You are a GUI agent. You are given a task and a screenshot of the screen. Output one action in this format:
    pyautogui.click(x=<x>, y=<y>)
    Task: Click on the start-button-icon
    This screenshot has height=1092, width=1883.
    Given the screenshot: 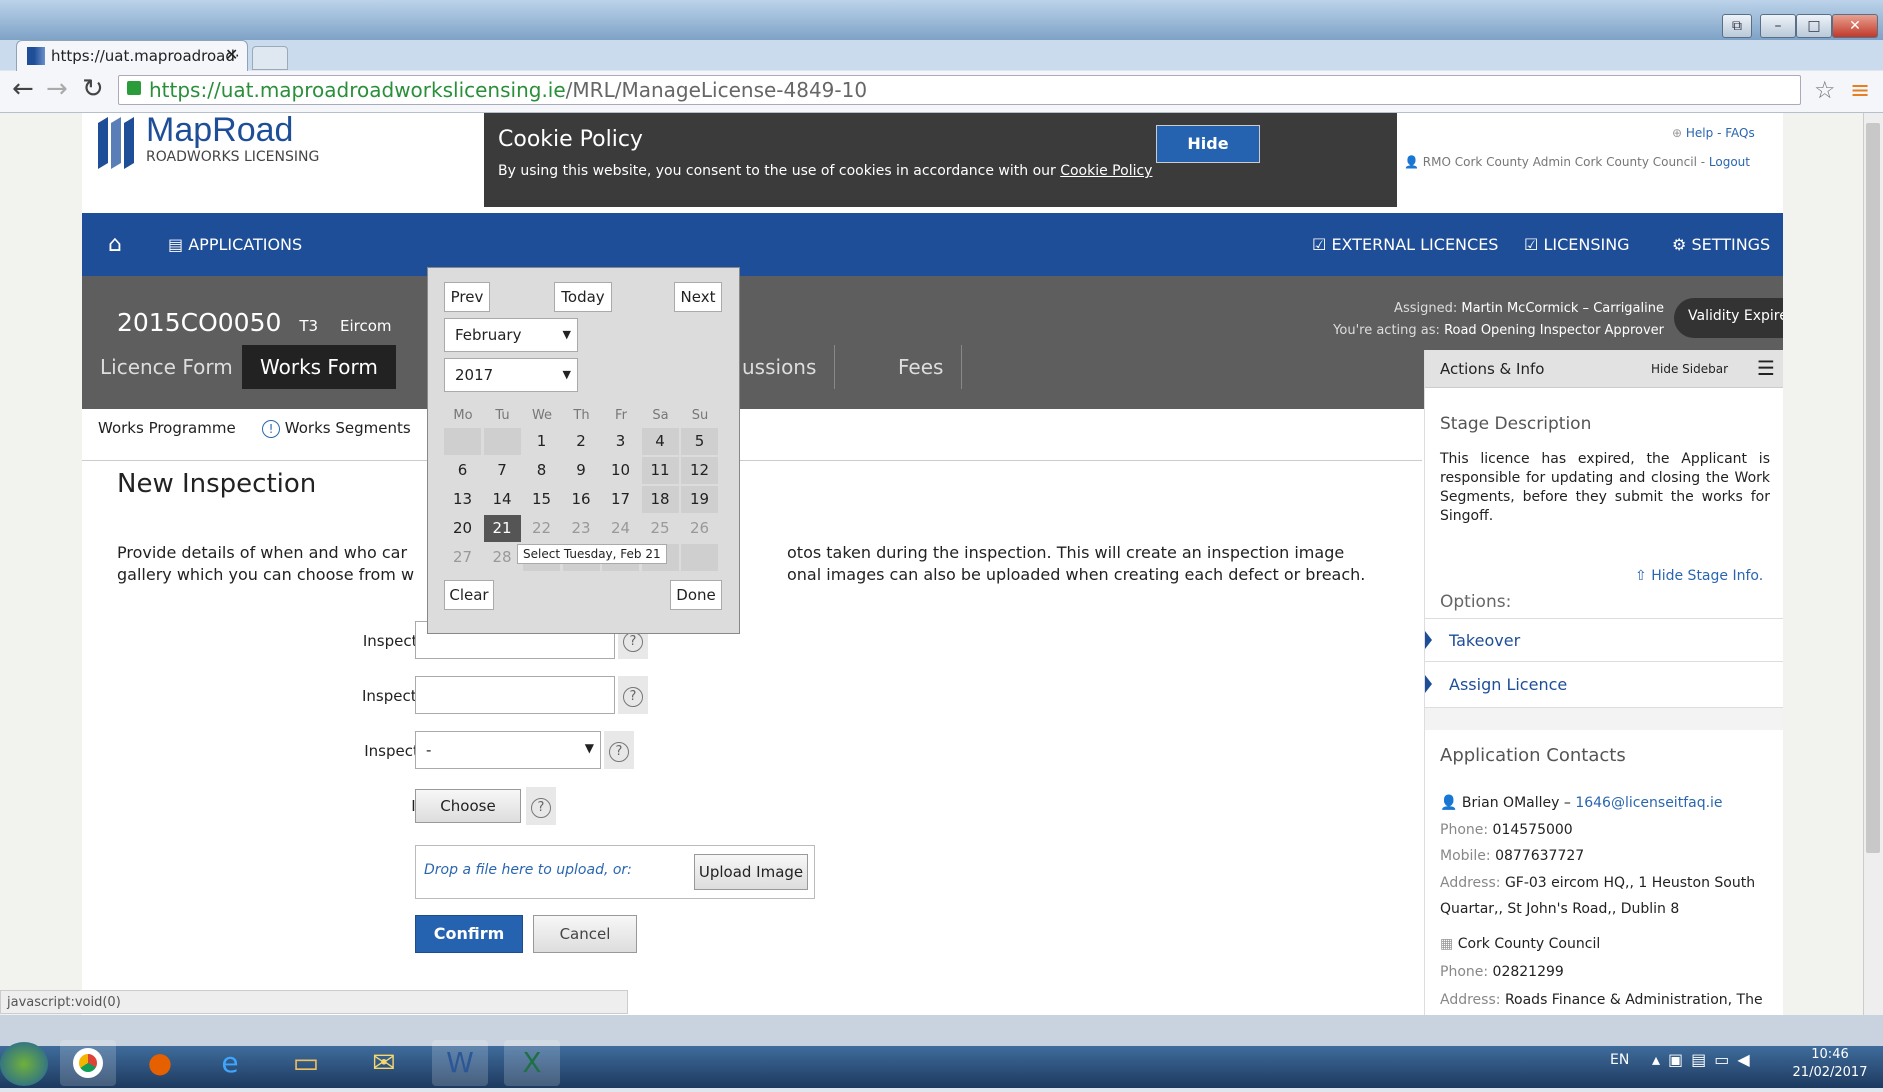 What is the action you would take?
    pyautogui.click(x=24, y=1064)
    